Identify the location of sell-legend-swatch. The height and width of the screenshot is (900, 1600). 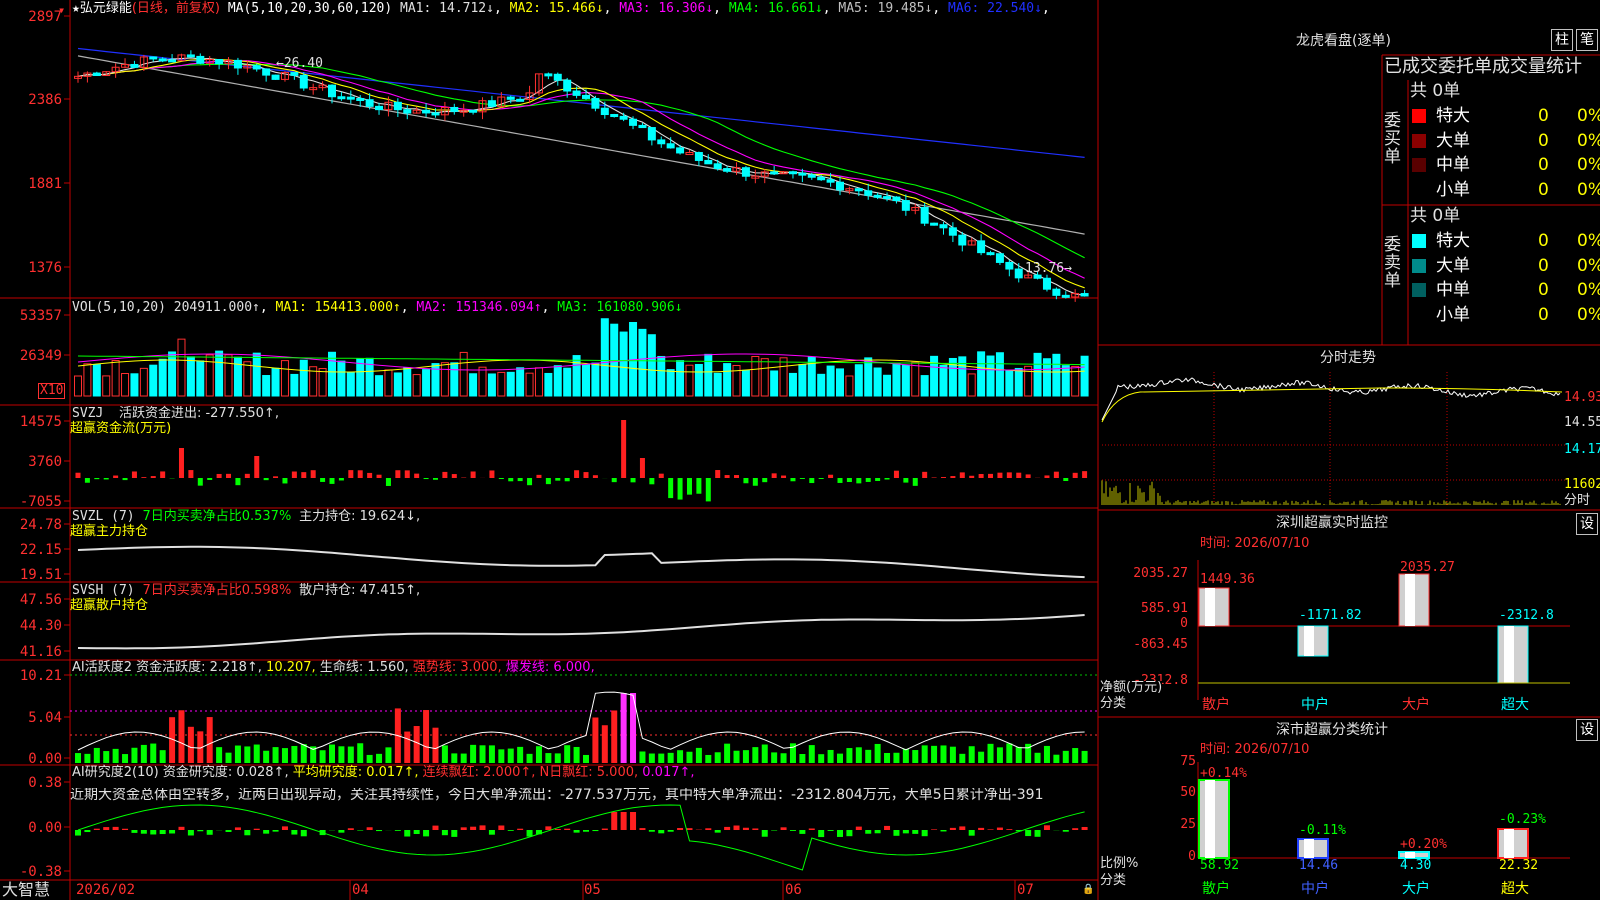
(1419, 265).